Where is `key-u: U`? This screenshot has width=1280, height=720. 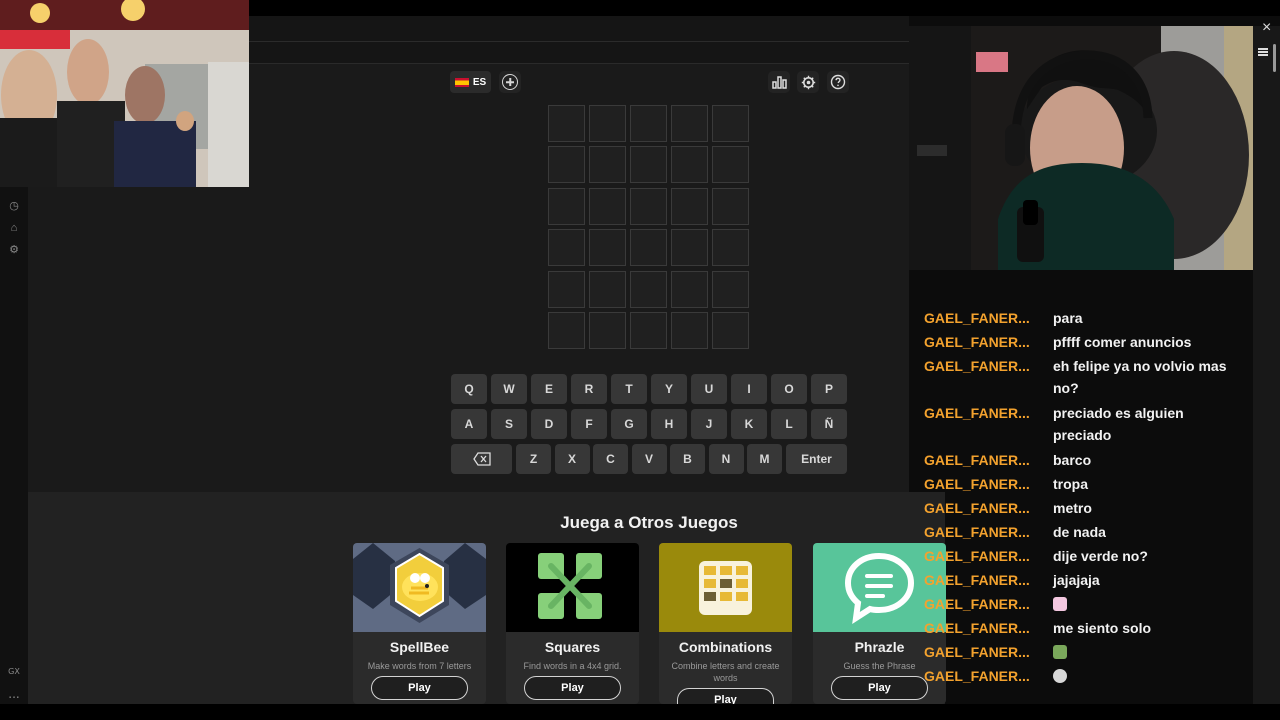
key-u: U is located at coordinates (709, 389).